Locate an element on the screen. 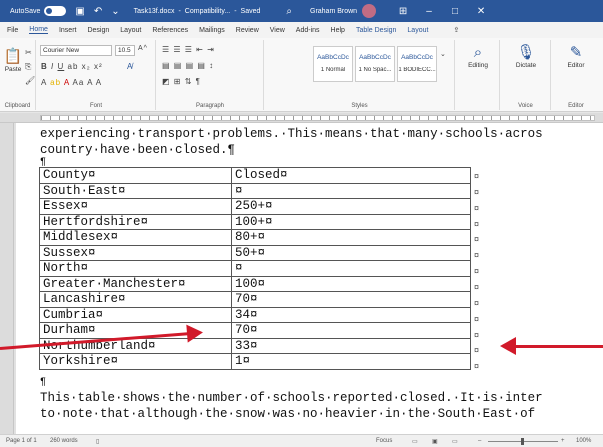  table-row: County¤ Closed¤ is located at coordinates (255, 175).